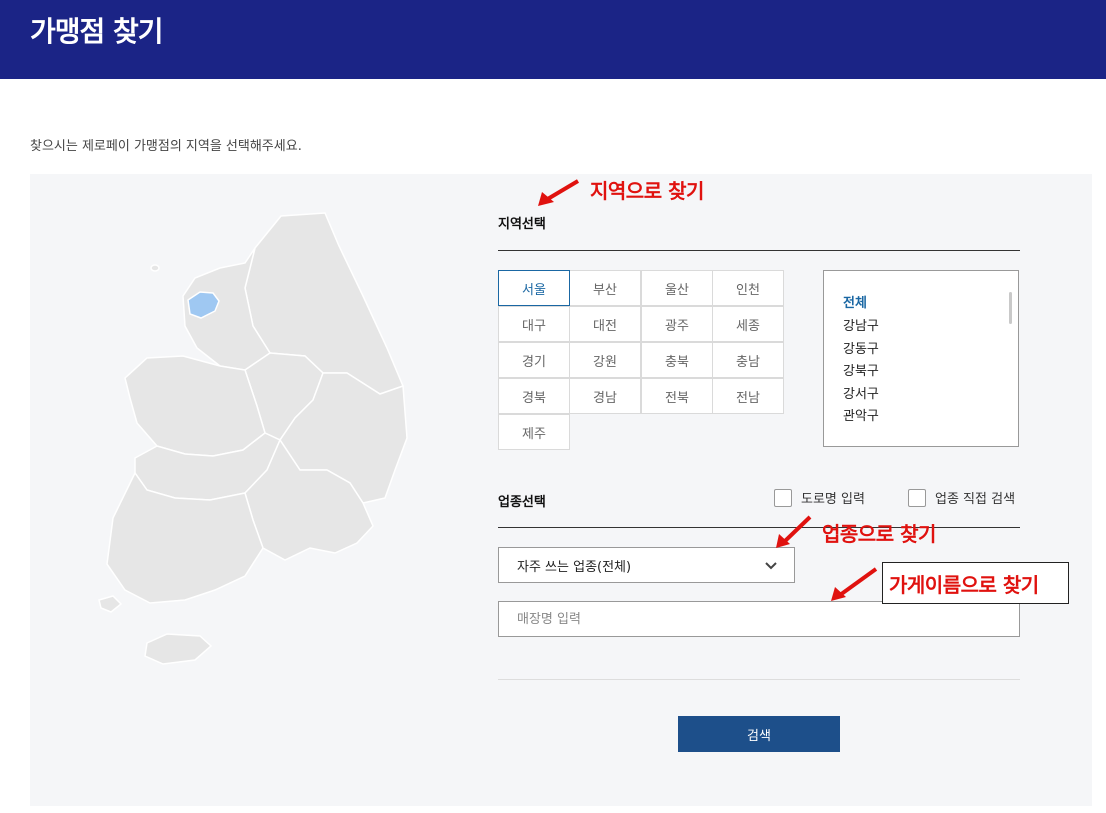 Image resolution: width=1106 pixels, height=813 pixels. Describe the element at coordinates (605, 360) in the screenshot. I see `region-button-gangwon: 강원` at that location.